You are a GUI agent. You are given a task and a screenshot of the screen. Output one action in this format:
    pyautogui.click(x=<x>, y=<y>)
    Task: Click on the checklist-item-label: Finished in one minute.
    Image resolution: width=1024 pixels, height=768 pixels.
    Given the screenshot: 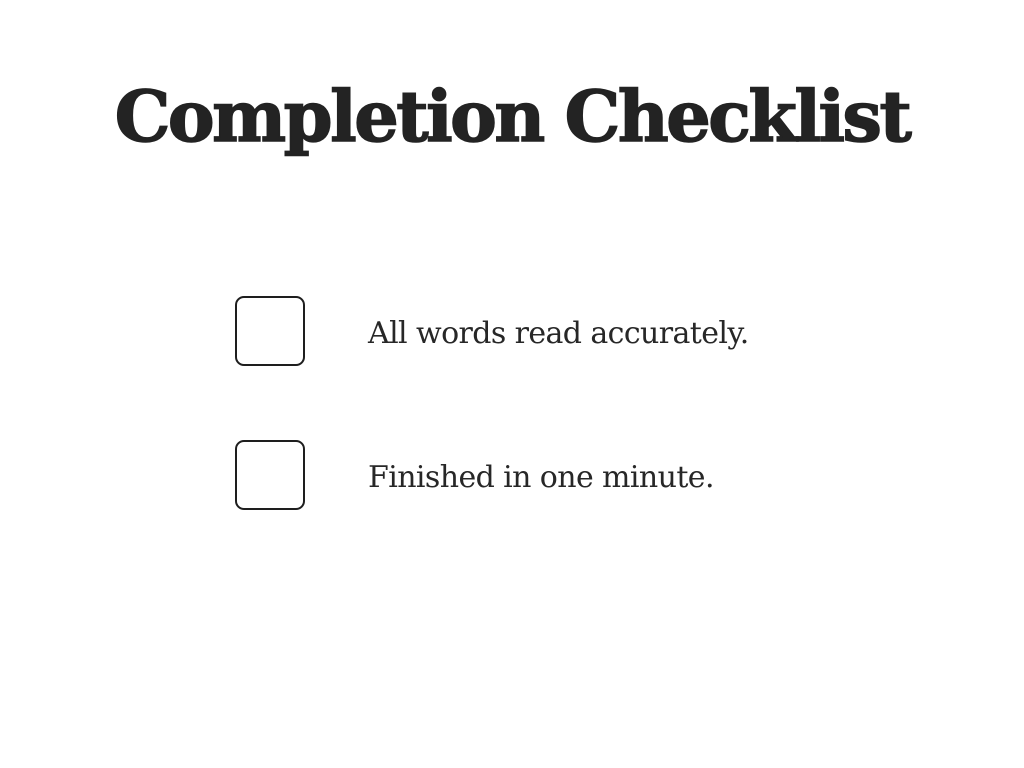 What is the action you would take?
    pyautogui.click(x=541, y=477)
    